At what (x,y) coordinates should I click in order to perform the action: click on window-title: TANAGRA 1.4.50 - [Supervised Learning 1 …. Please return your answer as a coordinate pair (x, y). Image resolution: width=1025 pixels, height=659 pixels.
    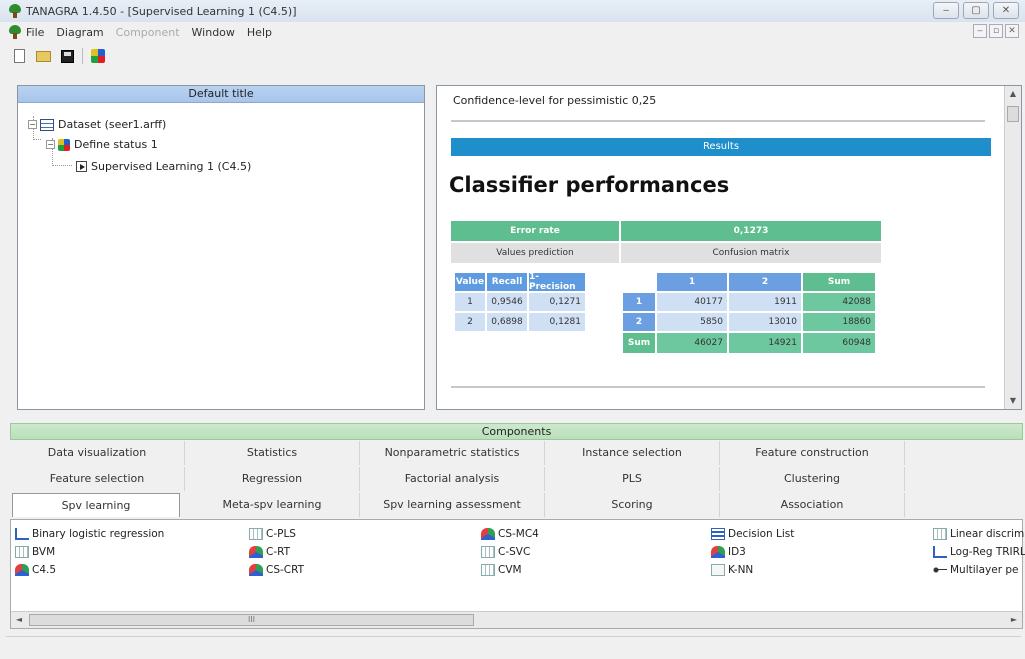
    Looking at the image, I should click on (161, 11).